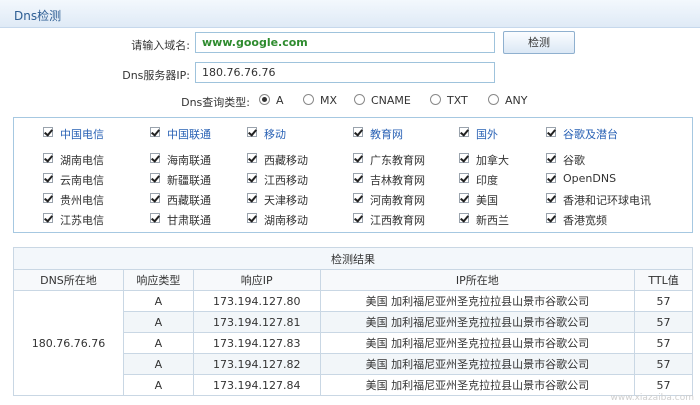  What do you see at coordinates (329, 100) in the screenshot?
I see `radio-mx-label: MX` at bounding box center [329, 100].